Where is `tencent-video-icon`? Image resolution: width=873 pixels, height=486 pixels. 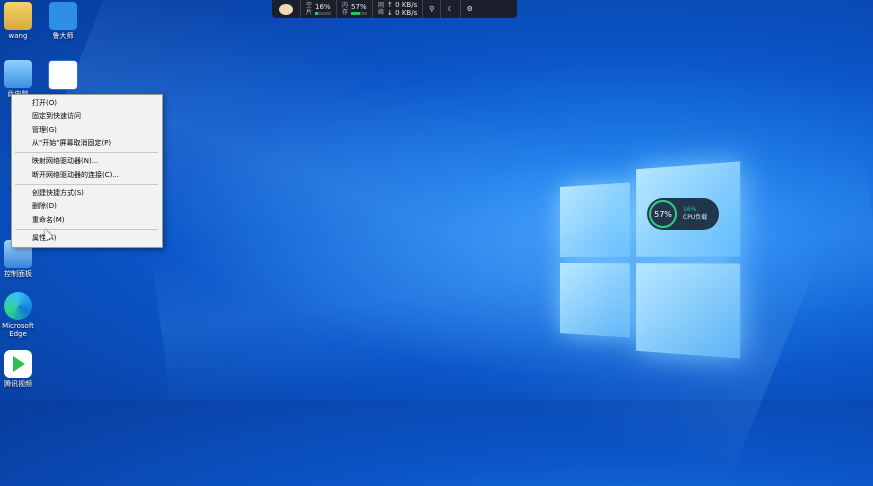 tencent-video-icon is located at coordinates (18, 364).